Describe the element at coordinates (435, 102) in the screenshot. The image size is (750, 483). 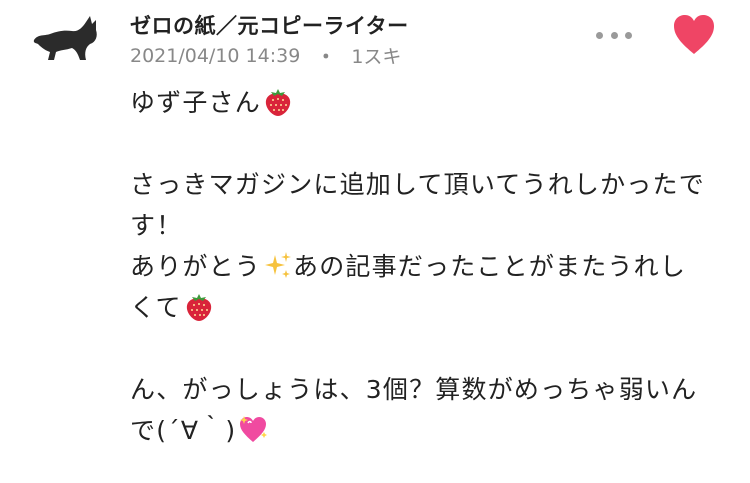
I see `body-line: ゆず子さん` at that location.